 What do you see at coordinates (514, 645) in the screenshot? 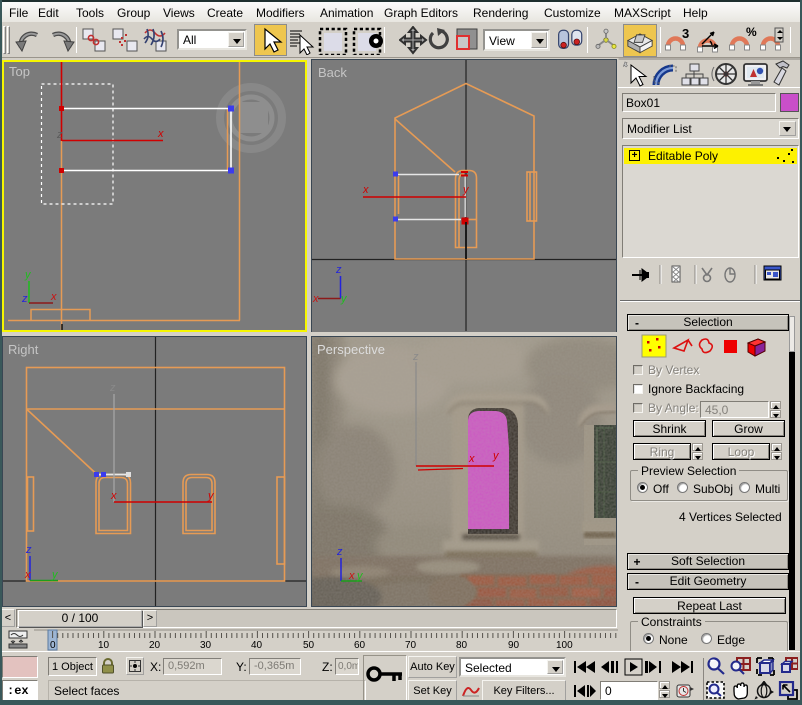
I see `svg-text: 90` at bounding box center [514, 645].